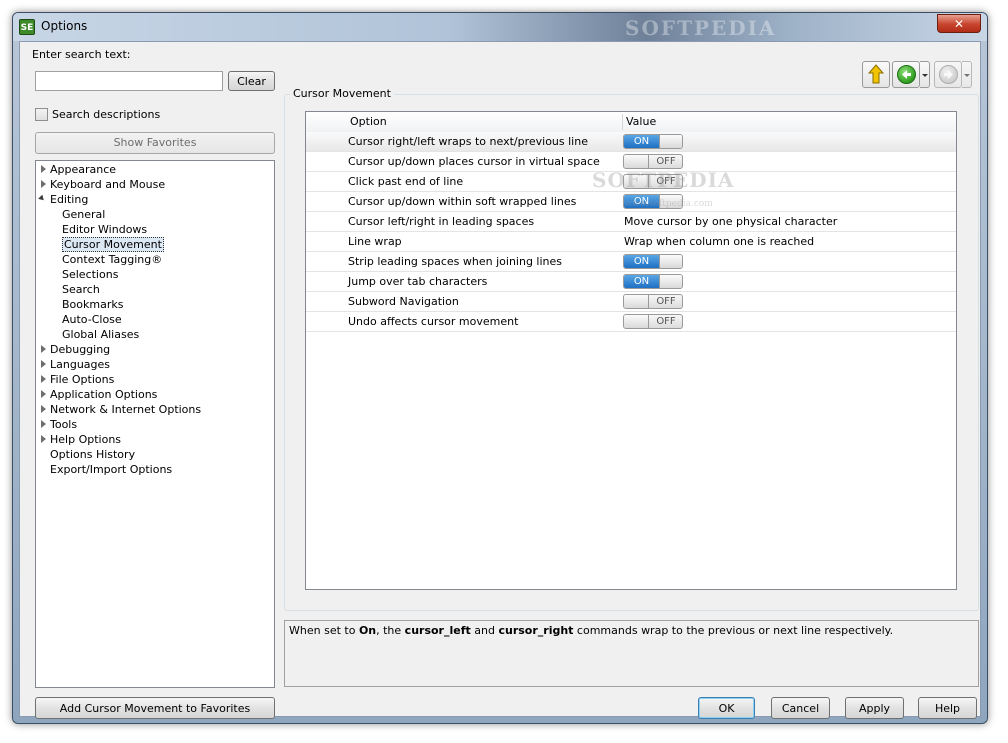 Image resolution: width=1008 pixels, height=743 pixels. What do you see at coordinates (92, 319) in the screenshot?
I see `tree-item: Auto-Close` at bounding box center [92, 319].